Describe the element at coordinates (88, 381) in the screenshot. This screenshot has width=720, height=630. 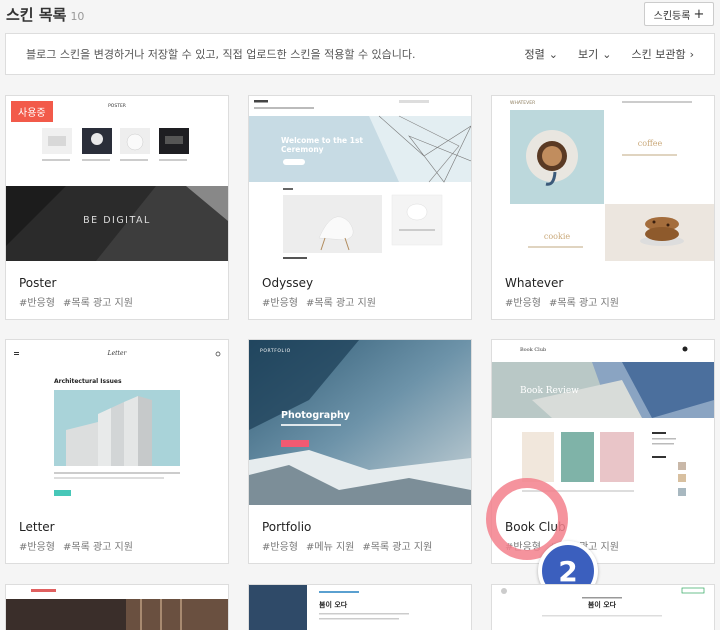
I see `letter-heading: Architectural Issues` at that location.